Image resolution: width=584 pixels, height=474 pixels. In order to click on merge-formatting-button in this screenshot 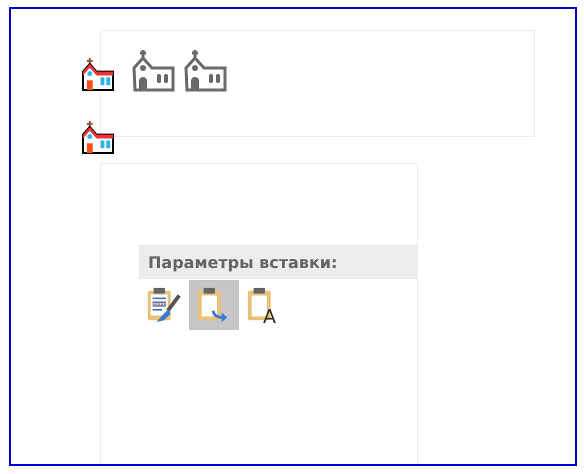, I will do `click(214, 305)`.